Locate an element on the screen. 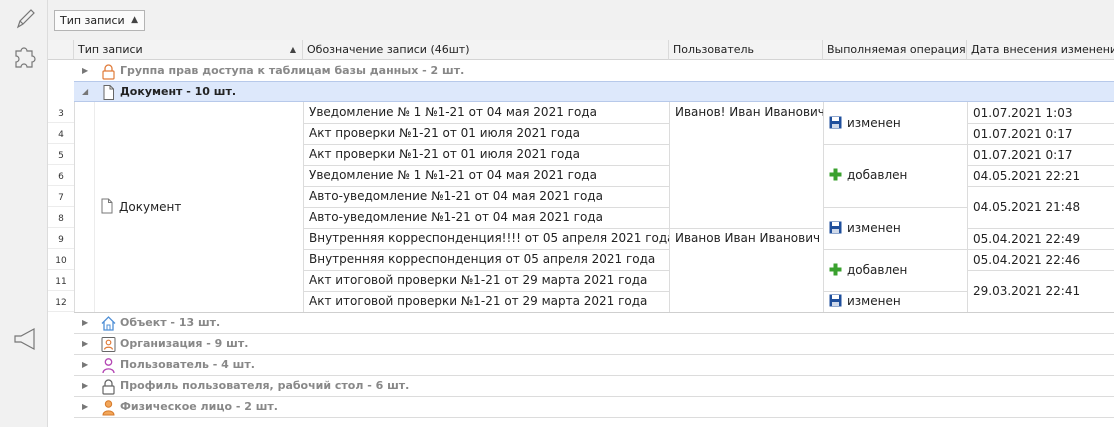 The height and width of the screenshot is (427, 1114). puzzle-icon is located at coordinates (25, 57).